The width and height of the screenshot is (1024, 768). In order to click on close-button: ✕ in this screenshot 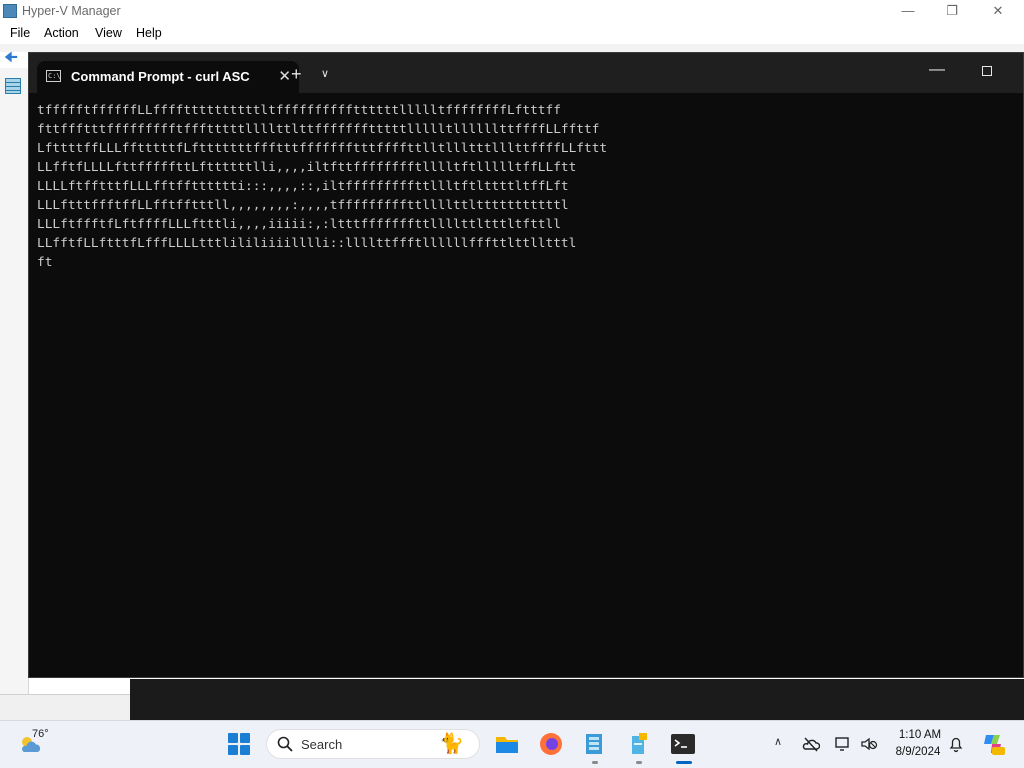, I will do `click(998, 11)`.